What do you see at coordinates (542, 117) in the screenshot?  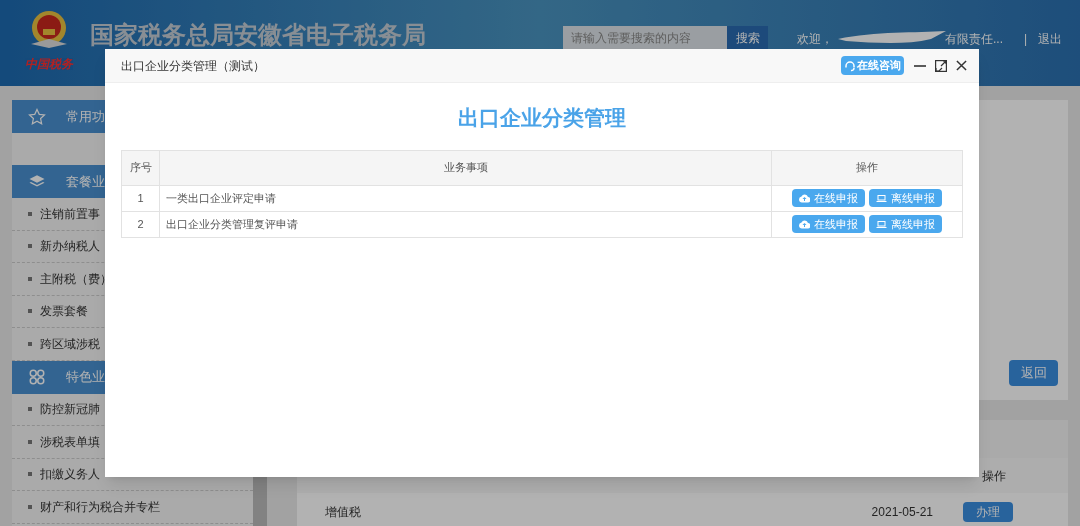 I see `modal-heading: 出口企业分类管理` at bounding box center [542, 117].